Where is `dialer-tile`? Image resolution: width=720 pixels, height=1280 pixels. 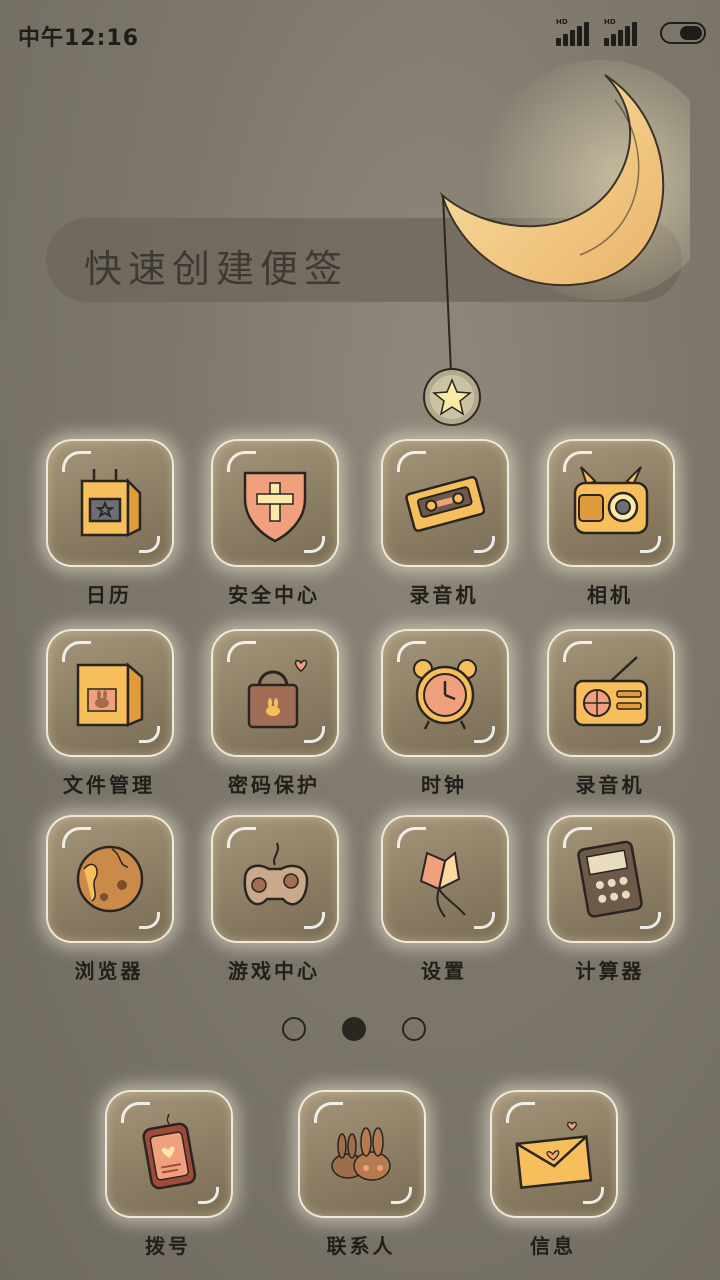
dialer-tile is located at coordinates (169, 1154).